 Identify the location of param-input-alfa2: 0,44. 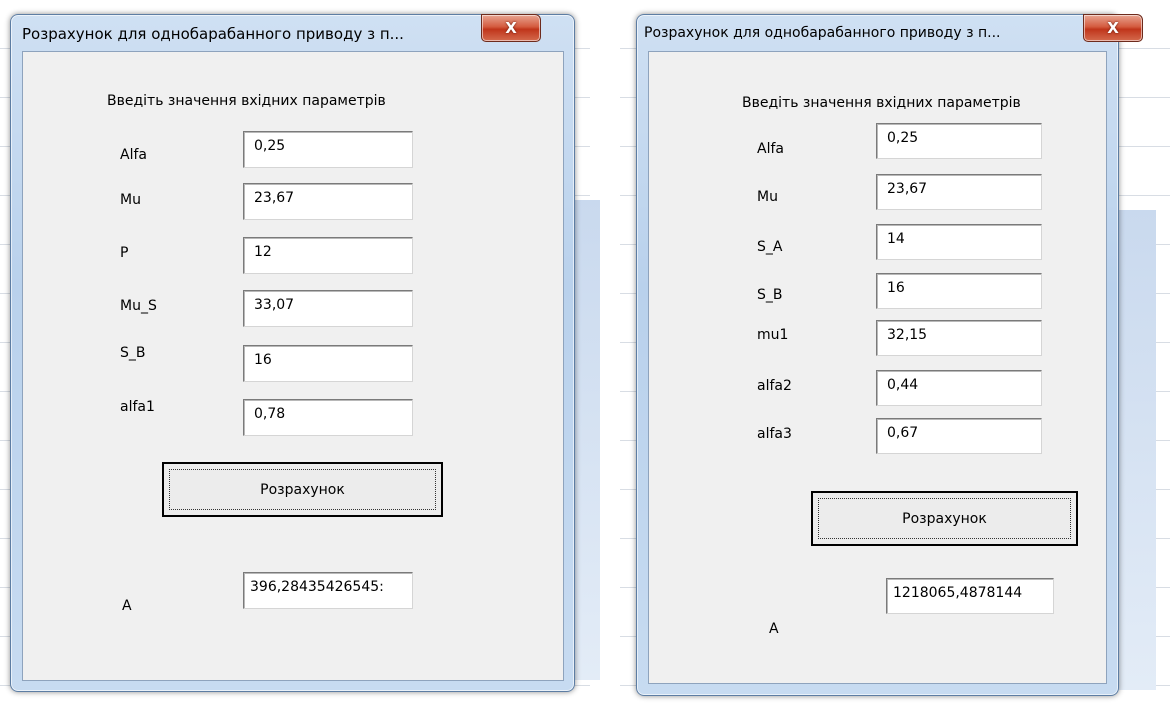
(959, 388).